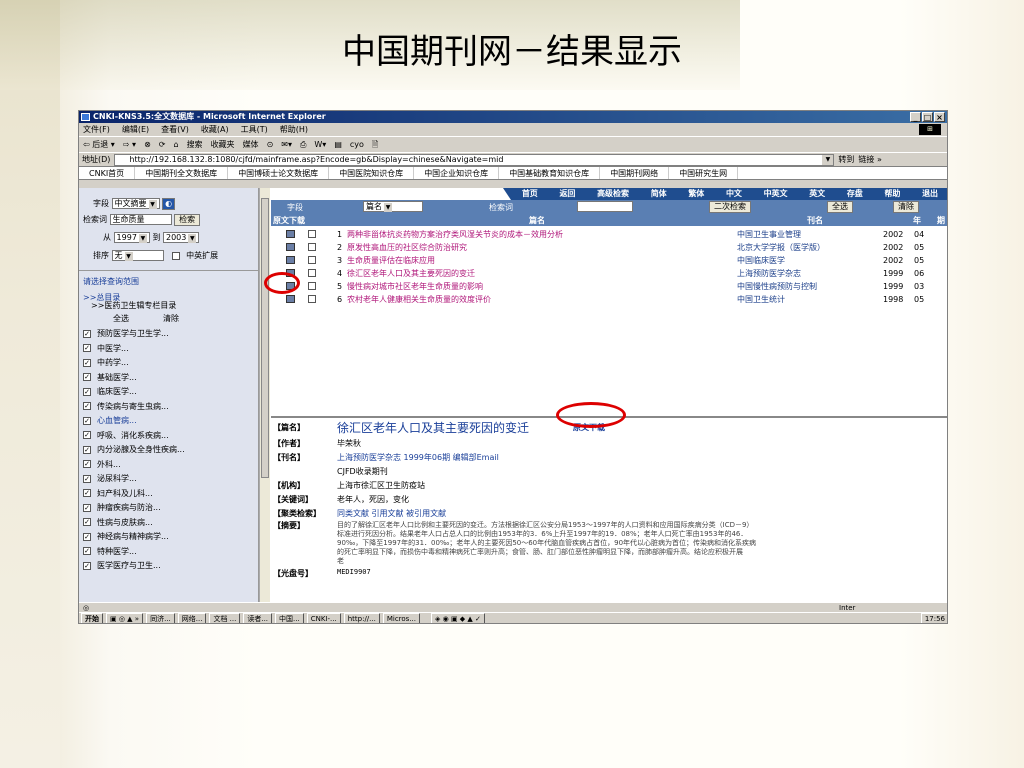 The width and height of the screenshot is (1024, 768). Describe the element at coordinates (418, 457) in the screenshot. I see `detail-journal: 上海预防医学杂志 1999年06期 编辑部Email` at that location.